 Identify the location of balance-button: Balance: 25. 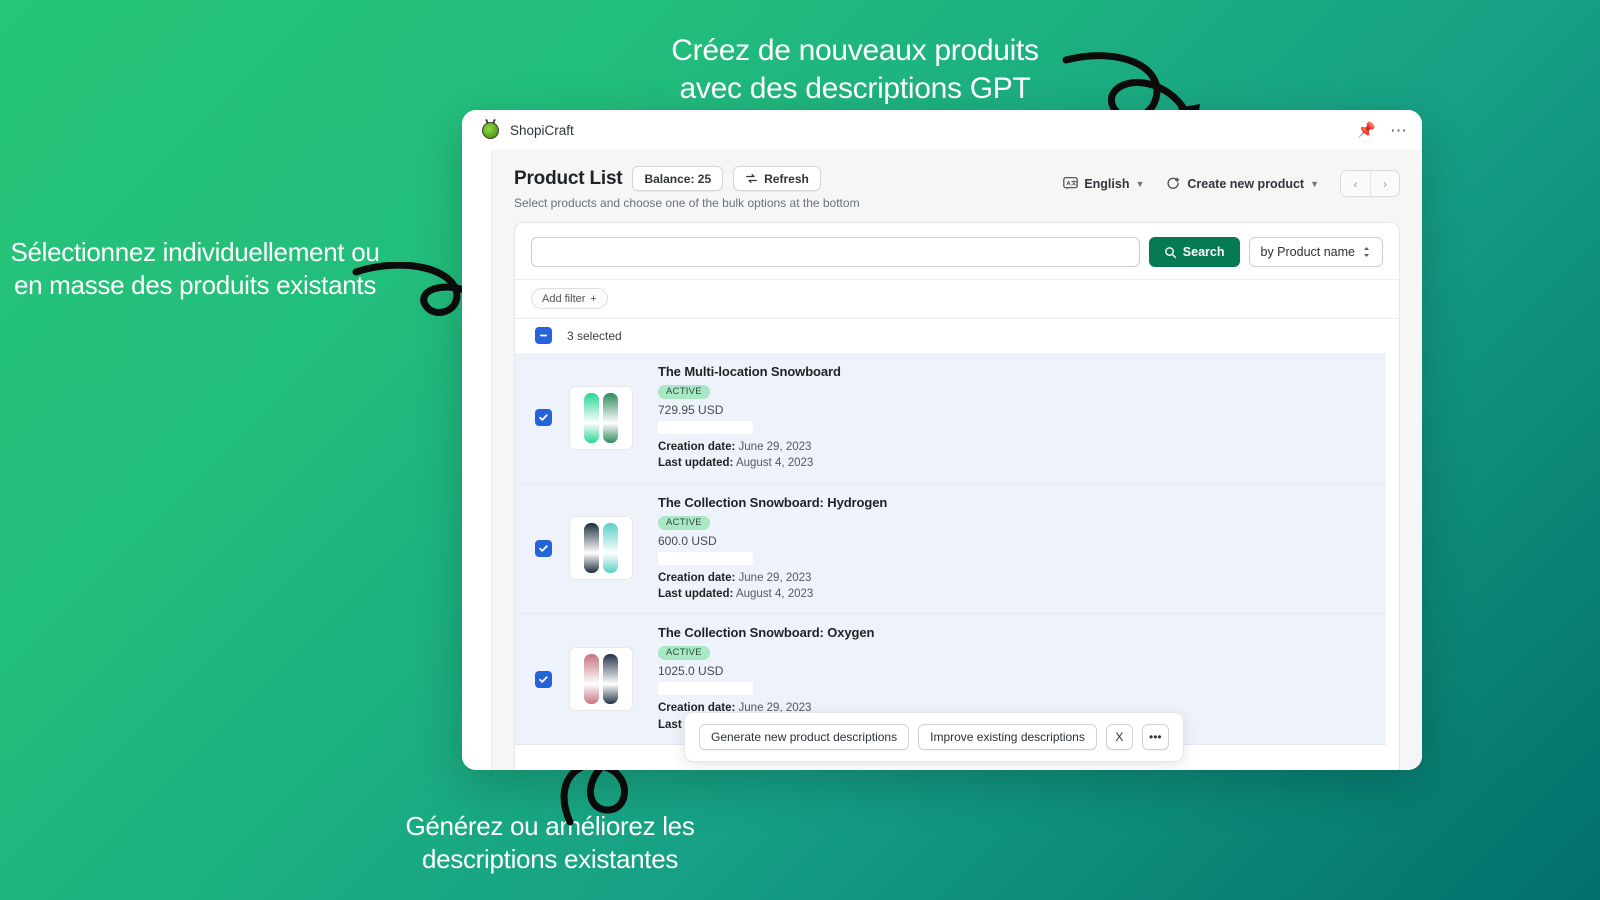
(678, 178).